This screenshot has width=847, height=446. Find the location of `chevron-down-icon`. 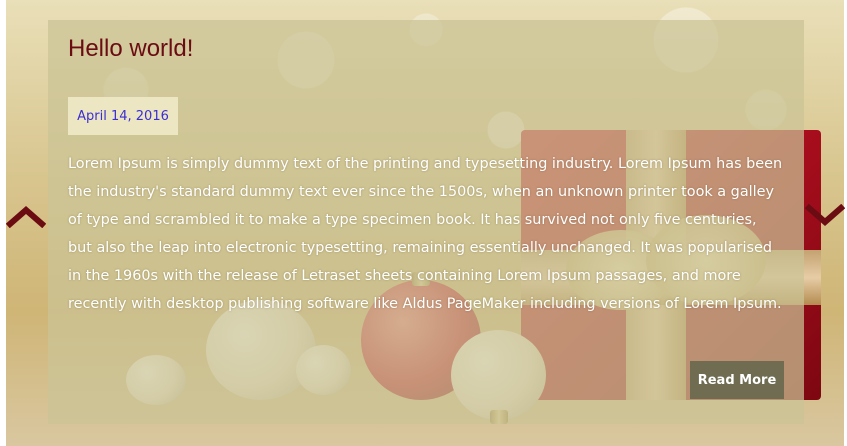

chevron-down-icon is located at coordinates (825, 215).